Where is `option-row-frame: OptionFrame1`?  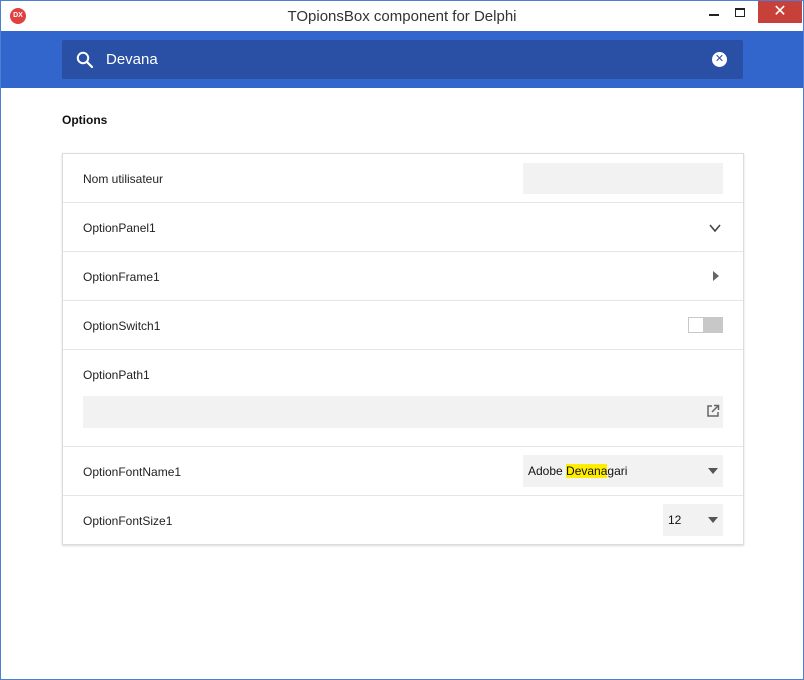 option-row-frame: OptionFrame1 is located at coordinates (403, 276).